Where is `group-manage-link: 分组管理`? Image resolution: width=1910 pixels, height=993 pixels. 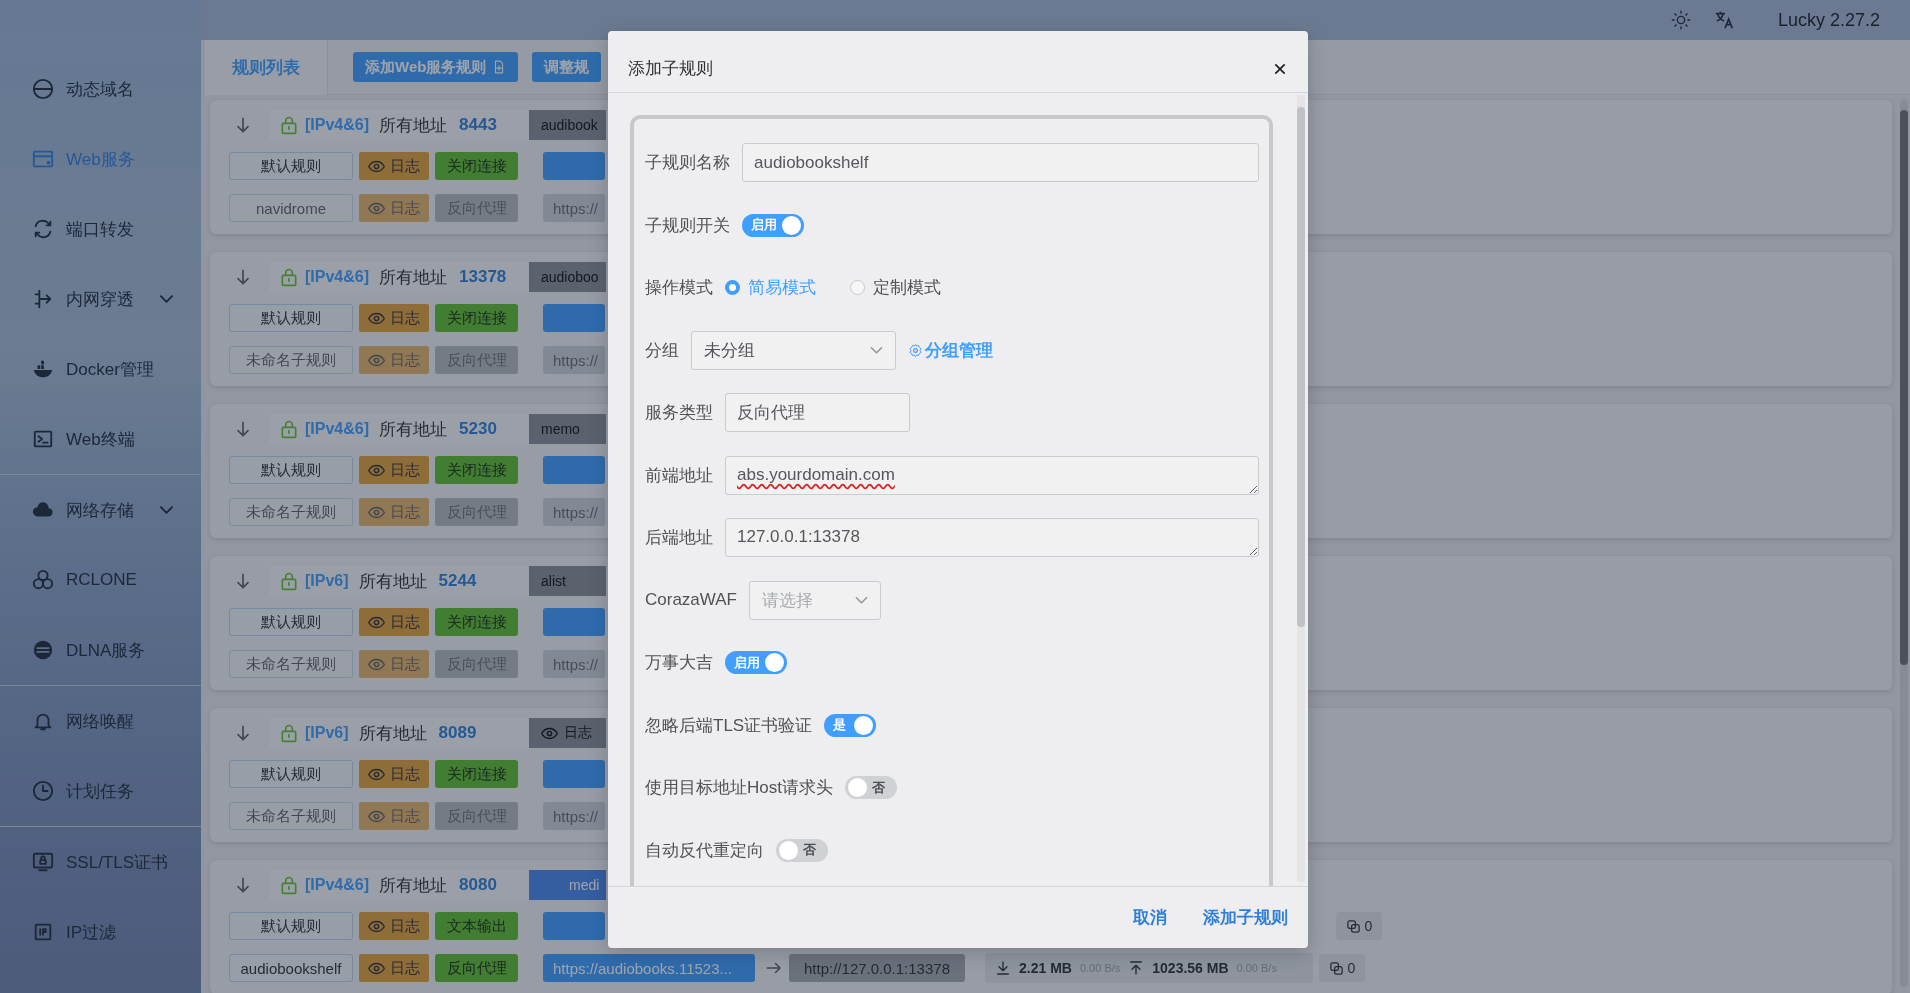 group-manage-link: 分组管理 is located at coordinates (950, 350).